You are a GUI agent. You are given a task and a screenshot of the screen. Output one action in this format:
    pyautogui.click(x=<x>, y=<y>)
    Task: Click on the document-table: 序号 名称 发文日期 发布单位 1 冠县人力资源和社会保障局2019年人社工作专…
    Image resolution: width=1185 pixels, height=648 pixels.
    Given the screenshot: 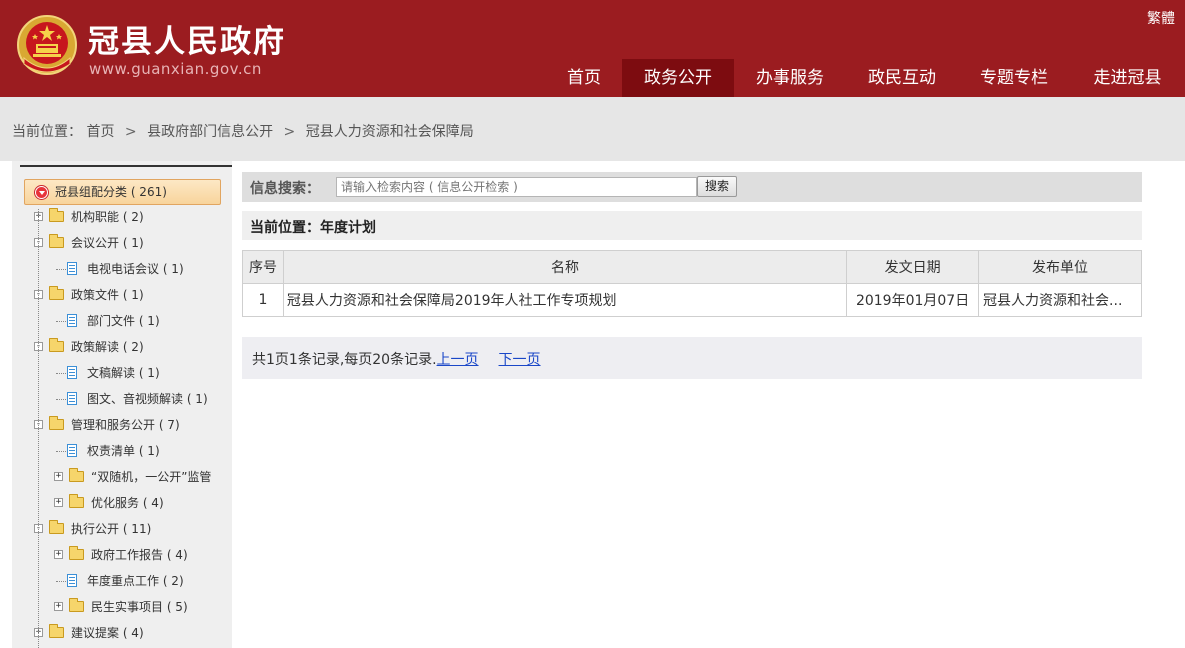 What is the action you would take?
    pyautogui.click(x=692, y=283)
    